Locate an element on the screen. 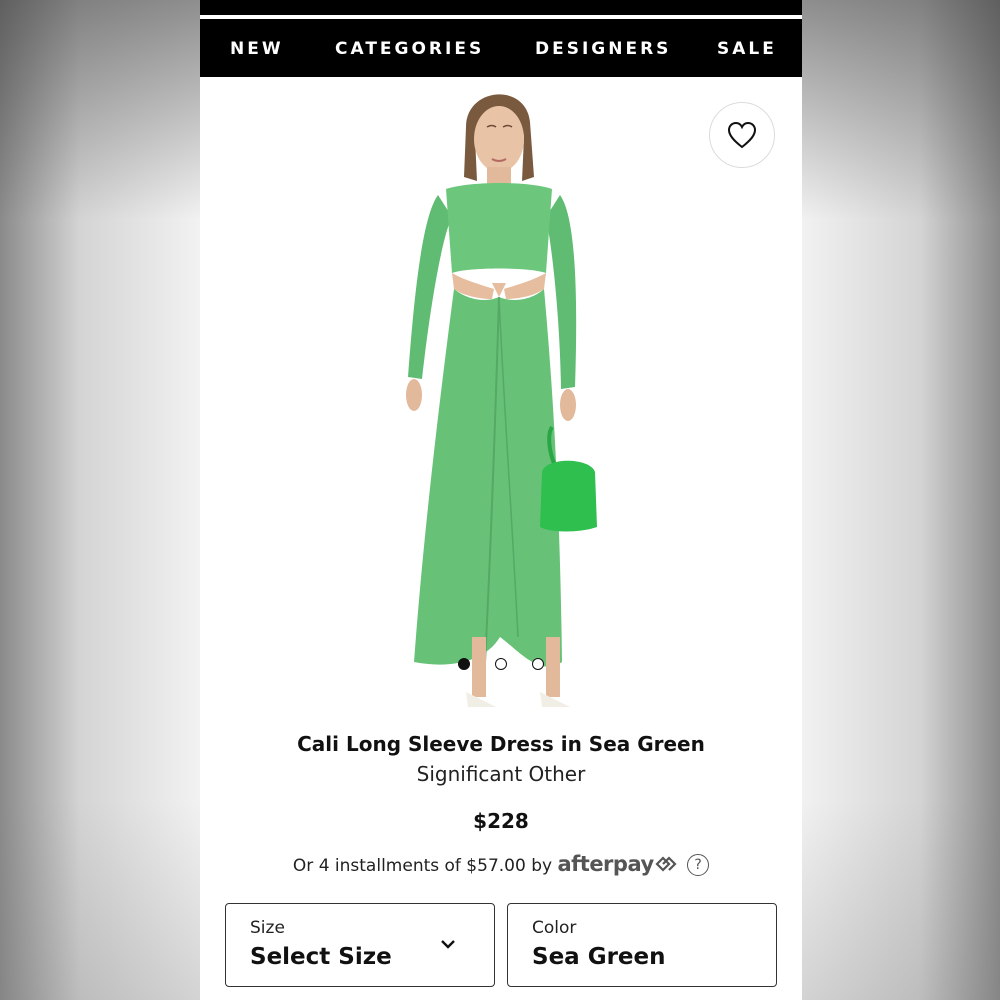 Image resolution: width=1000 pixels, height=1000 pixels. size-label: Size is located at coordinates (267, 928).